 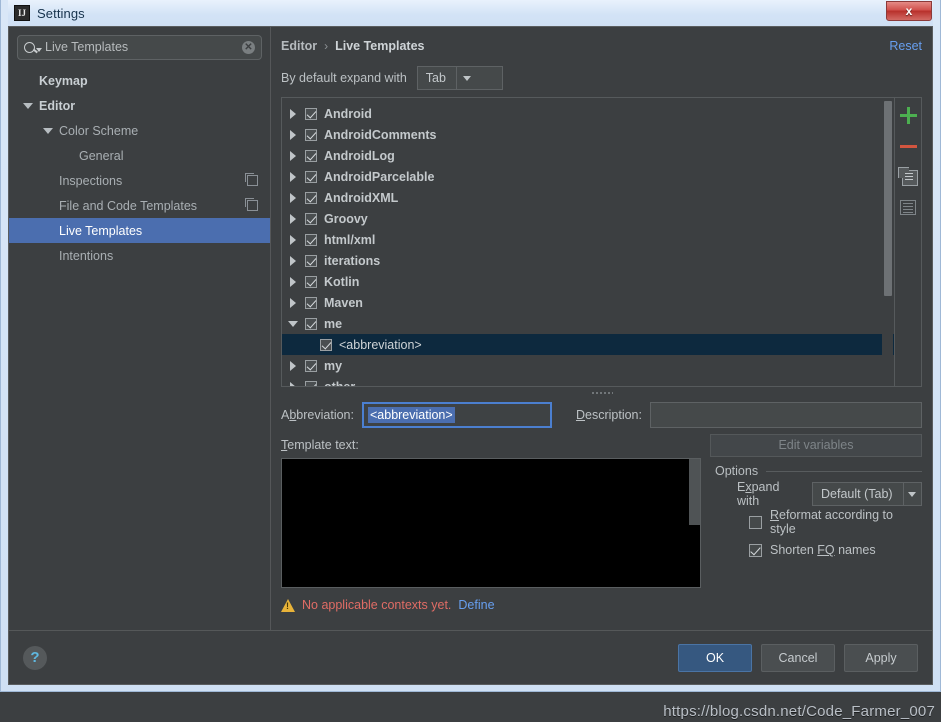 I want to click on template-group-label: <abbreviation>, so click(x=380, y=344).